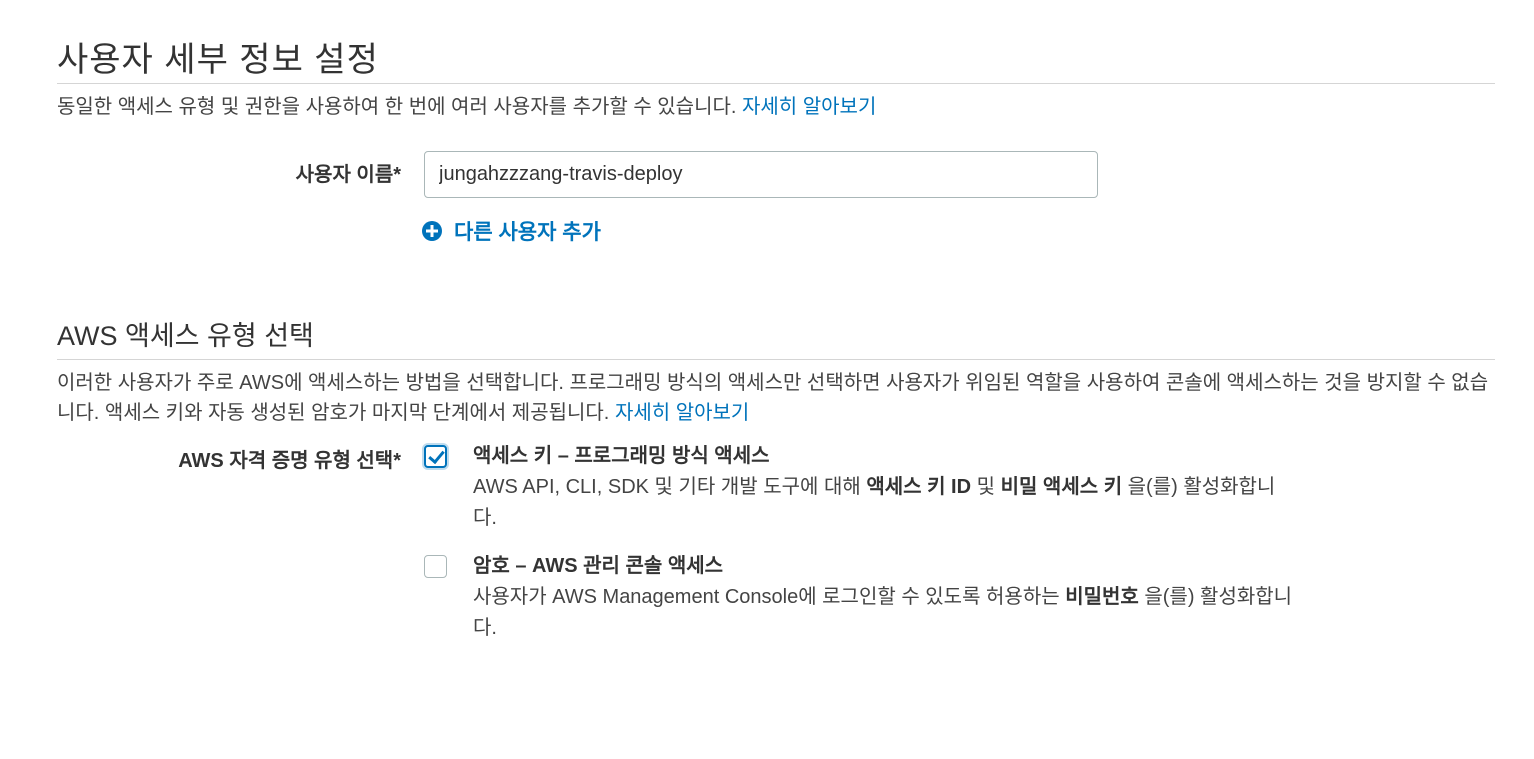 Image resolution: width=1534 pixels, height=759 pixels. Describe the element at coordinates (621, 456) in the screenshot. I see `option-title: 액세스 키 – 프로그래밍 방식 액세스` at that location.